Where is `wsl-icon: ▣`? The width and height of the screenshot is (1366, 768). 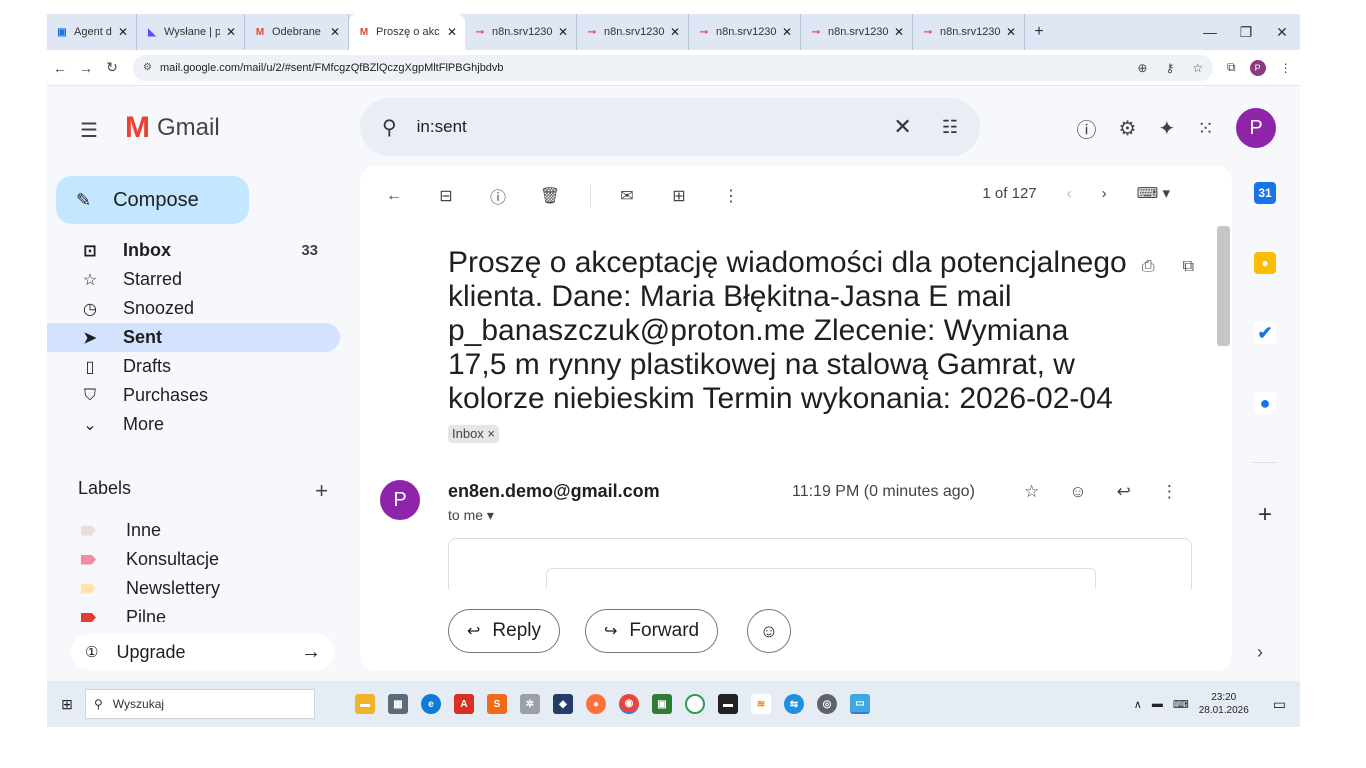 wsl-icon: ▣ is located at coordinates (662, 704).